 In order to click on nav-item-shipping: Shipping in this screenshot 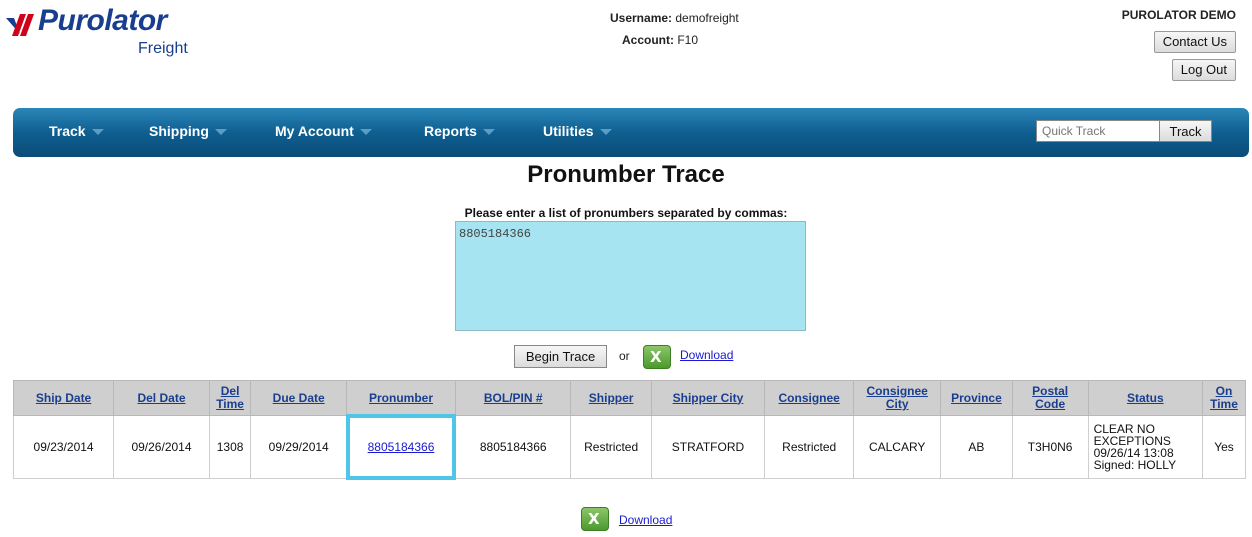, I will do `click(188, 131)`.